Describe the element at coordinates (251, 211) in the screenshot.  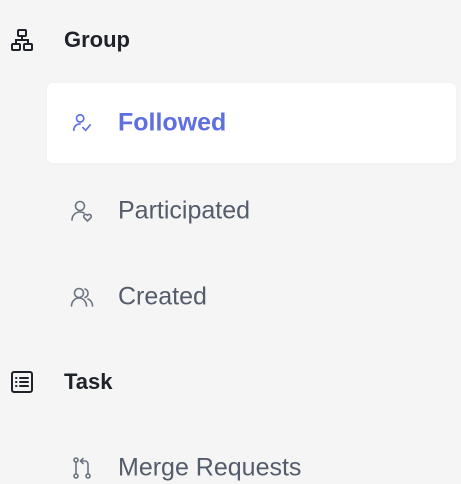
I see `nav-item-participated: Participated` at that location.